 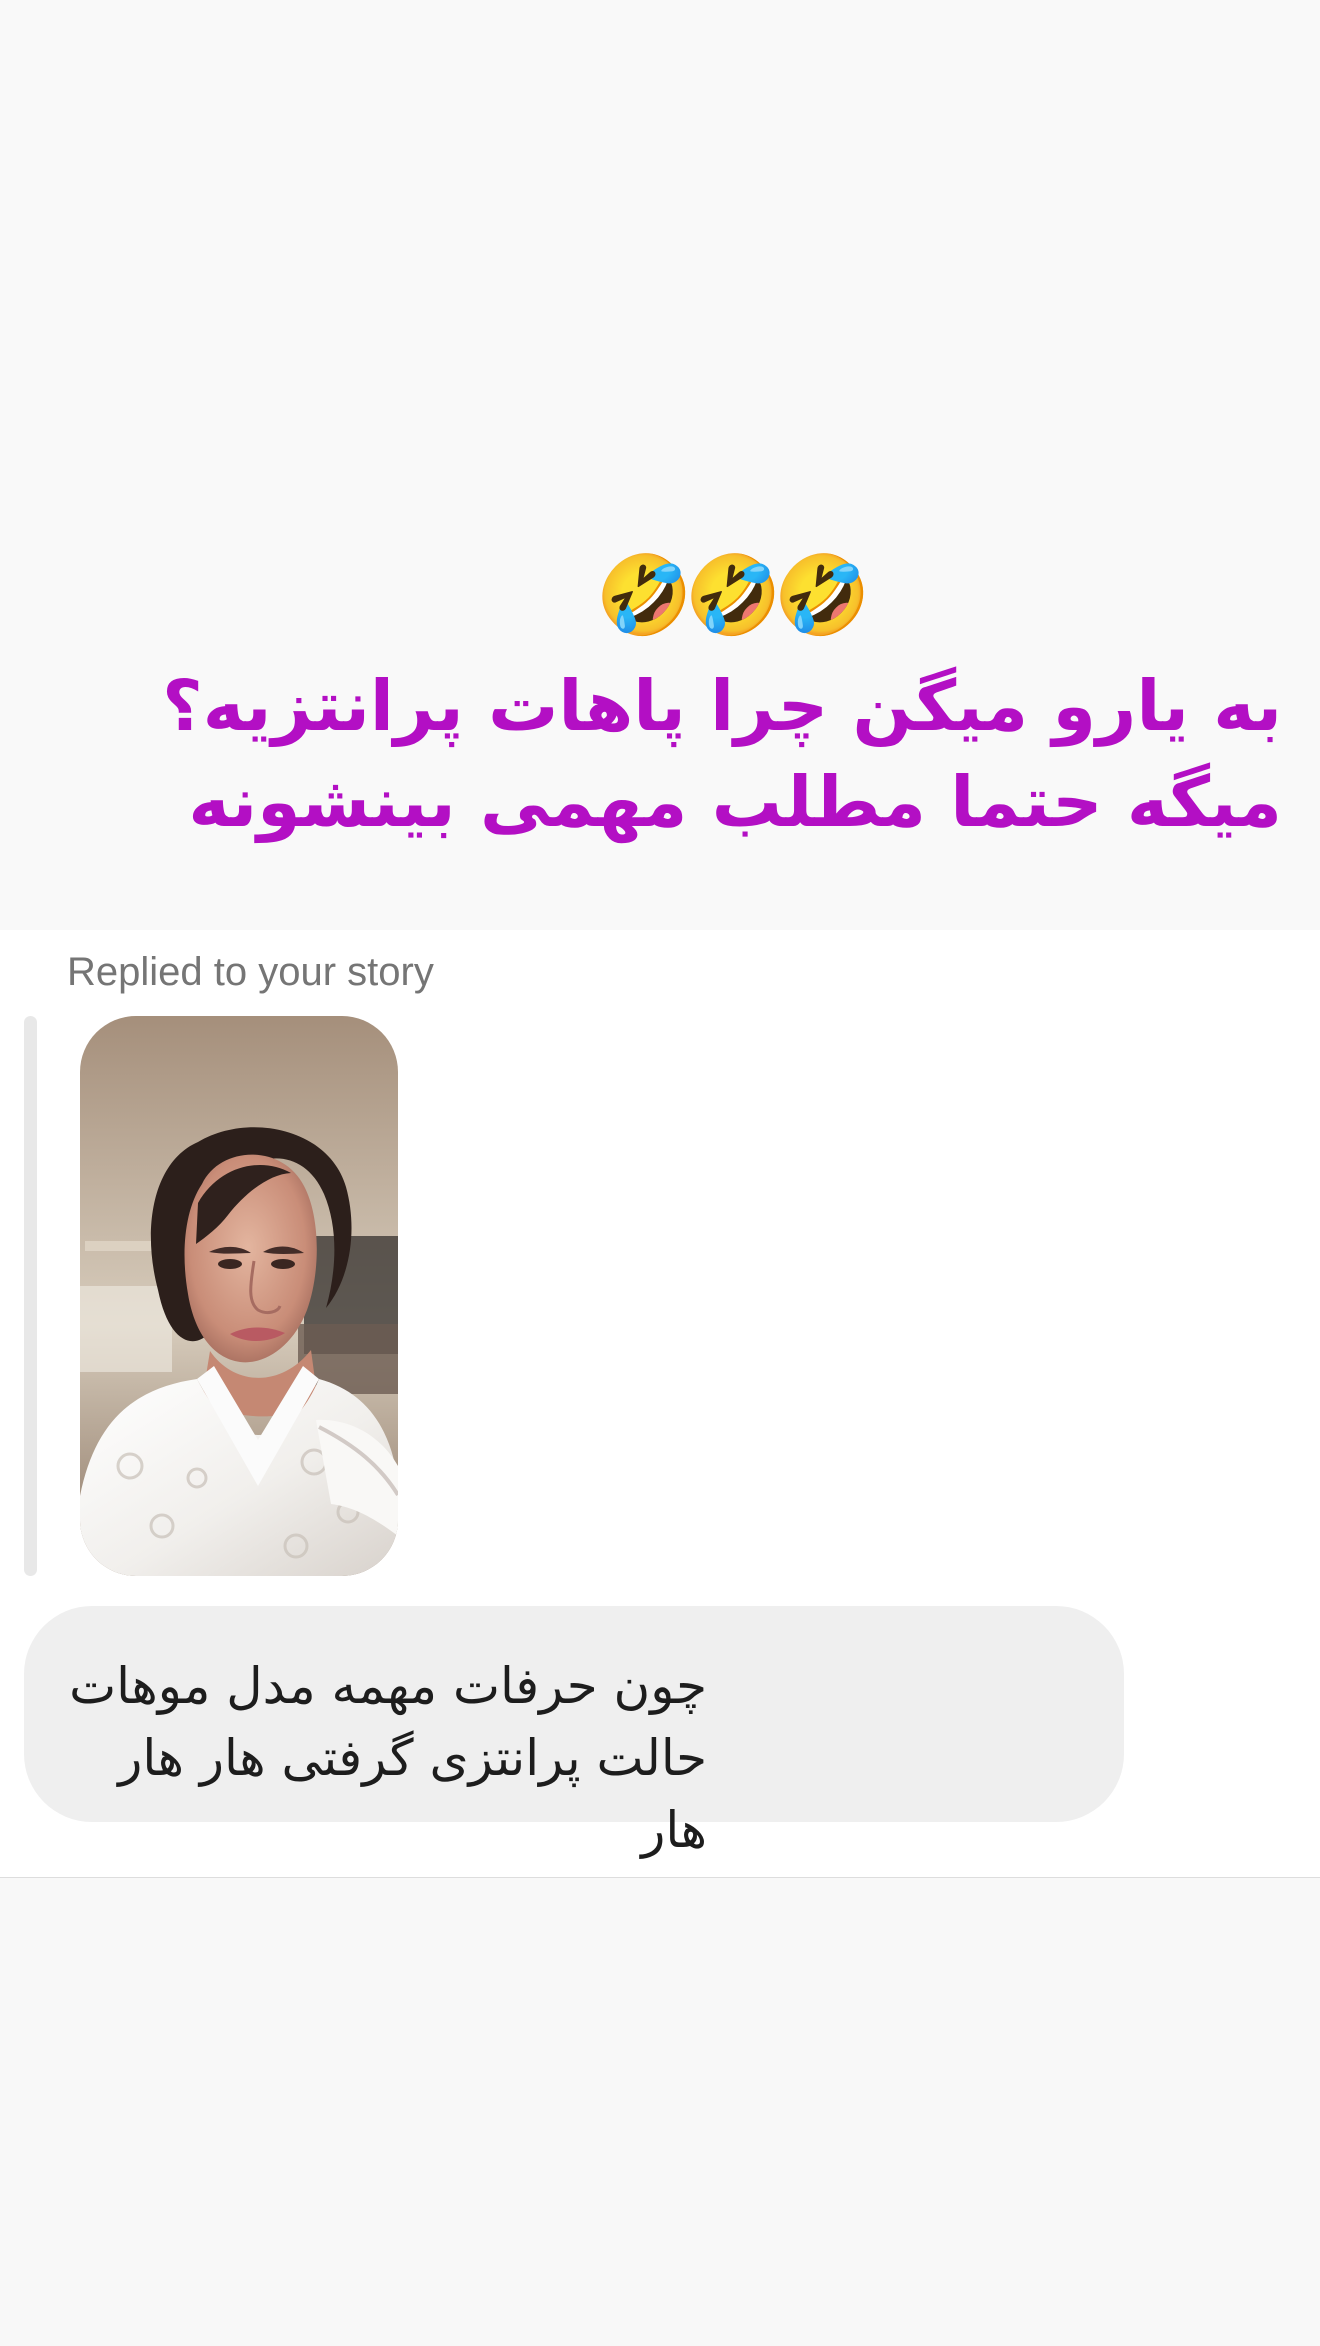 I want to click on replied-to-story-label: Replied to your story, so click(x=250, y=972).